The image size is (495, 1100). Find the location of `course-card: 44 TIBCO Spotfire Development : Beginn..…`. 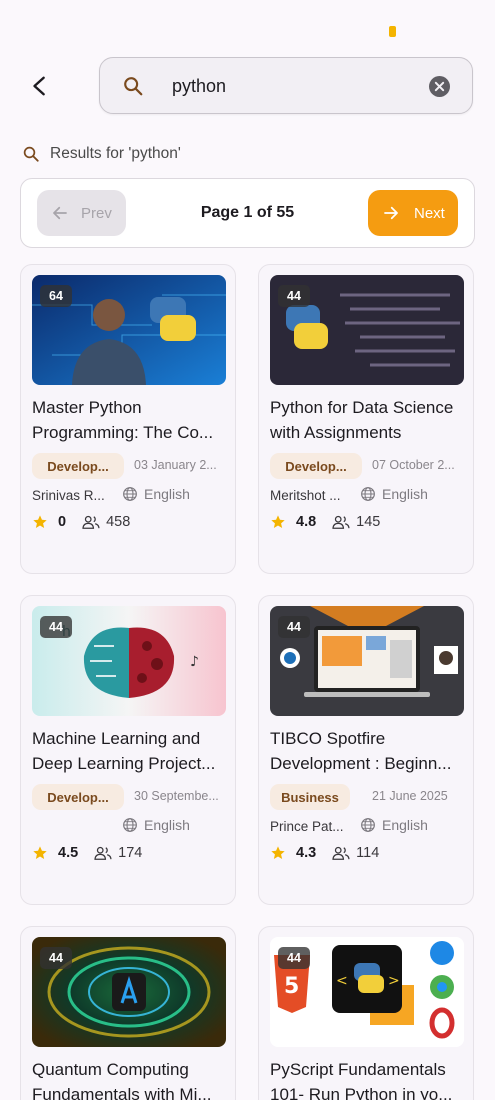

course-card: 44 TIBCO Spotfire Development : Beginn..… is located at coordinates (366, 750).